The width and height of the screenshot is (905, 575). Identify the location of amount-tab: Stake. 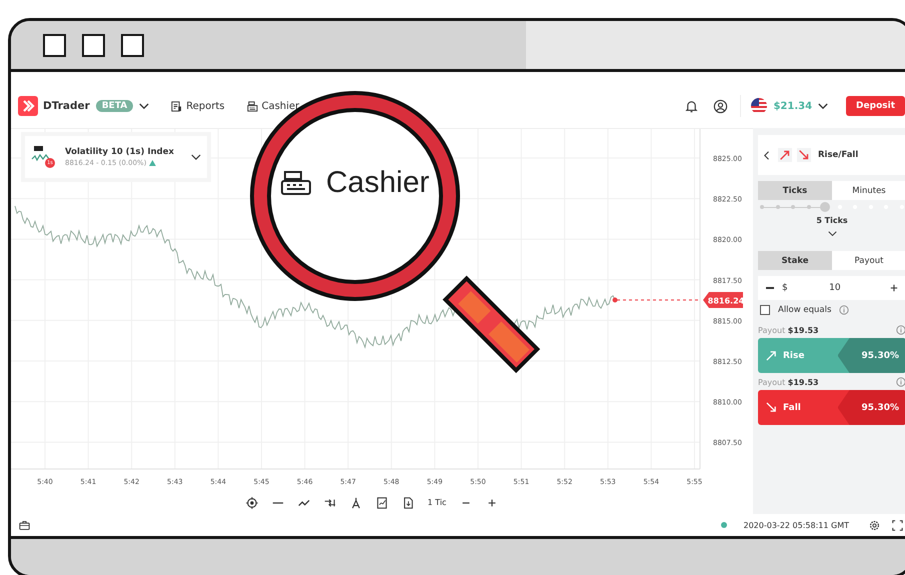
(795, 260).